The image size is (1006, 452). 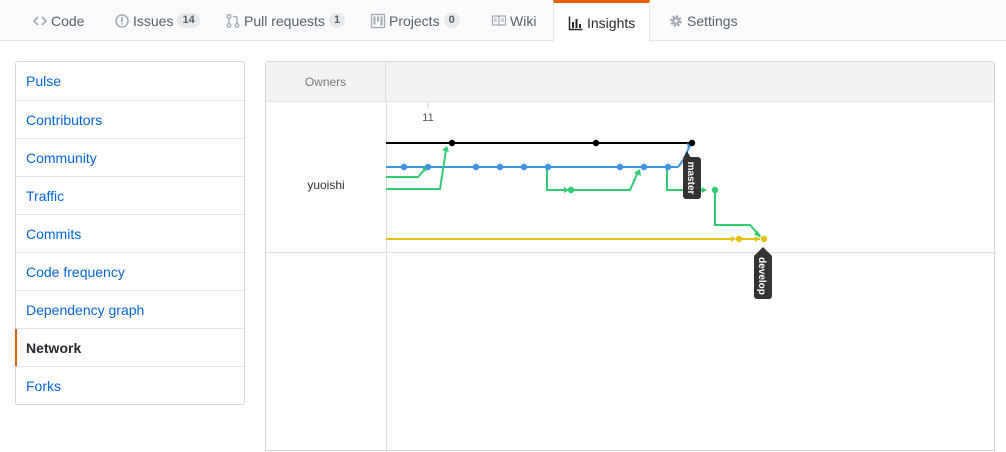 I want to click on develop-branch-label: develop, so click(x=763, y=273).